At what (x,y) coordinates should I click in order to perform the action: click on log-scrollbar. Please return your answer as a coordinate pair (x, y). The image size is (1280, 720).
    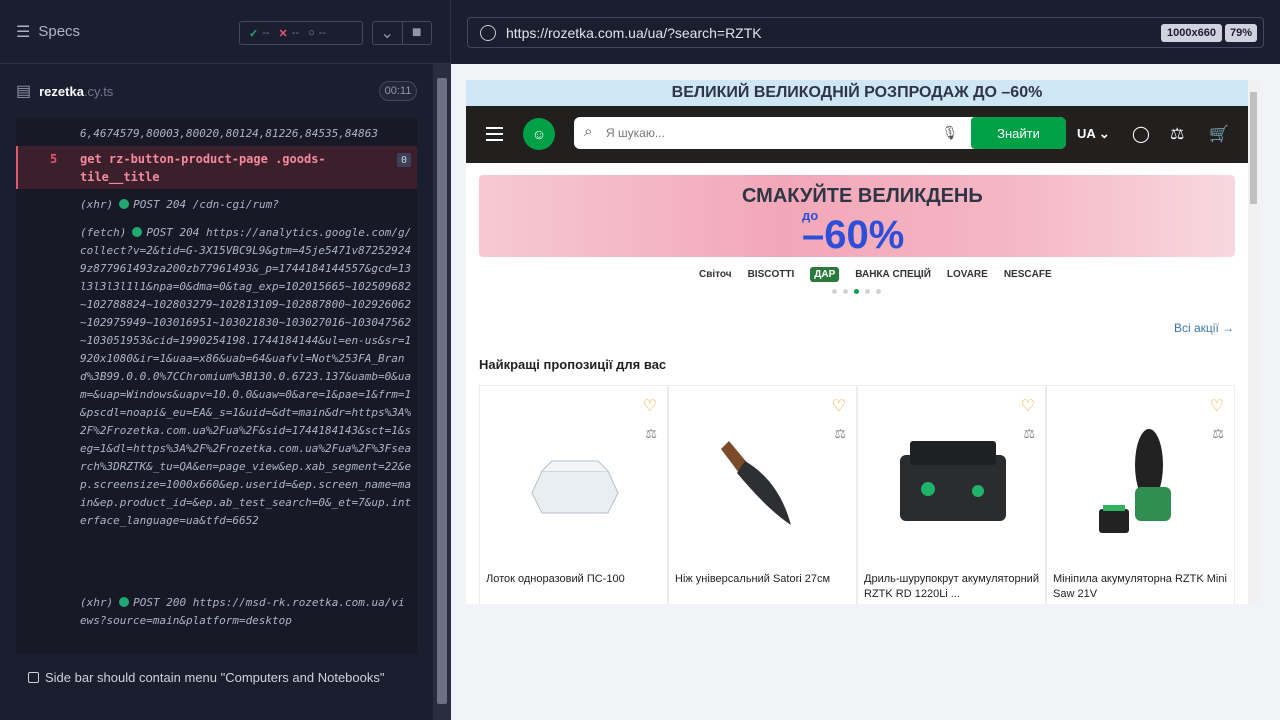
    Looking at the image, I should click on (442, 392).